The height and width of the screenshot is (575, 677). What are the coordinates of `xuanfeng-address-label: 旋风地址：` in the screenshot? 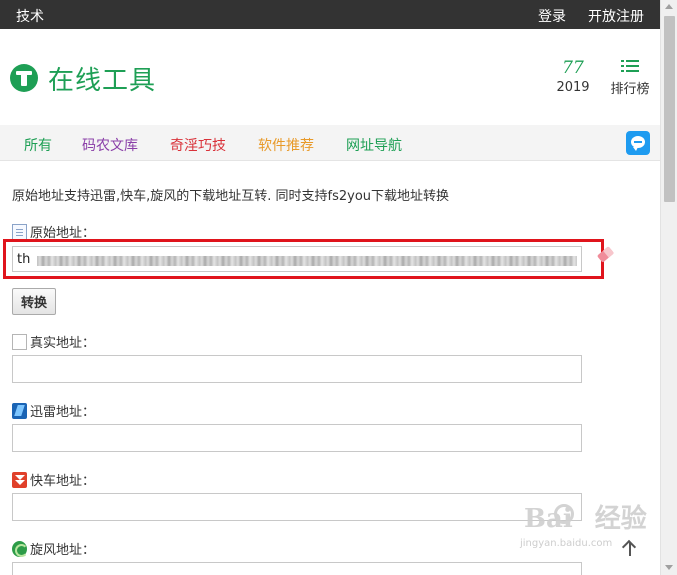 It's located at (53, 548).